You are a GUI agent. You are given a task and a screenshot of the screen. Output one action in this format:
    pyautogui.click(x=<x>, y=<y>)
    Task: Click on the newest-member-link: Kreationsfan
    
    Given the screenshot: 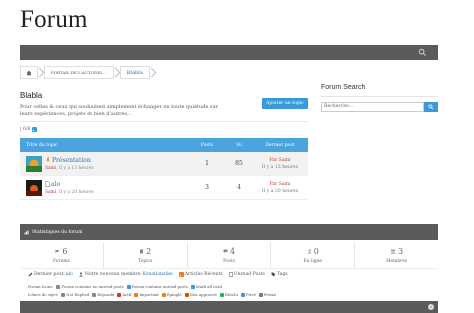 What is the action you would take?
    pyautogui.click(x=158, y=274)
    